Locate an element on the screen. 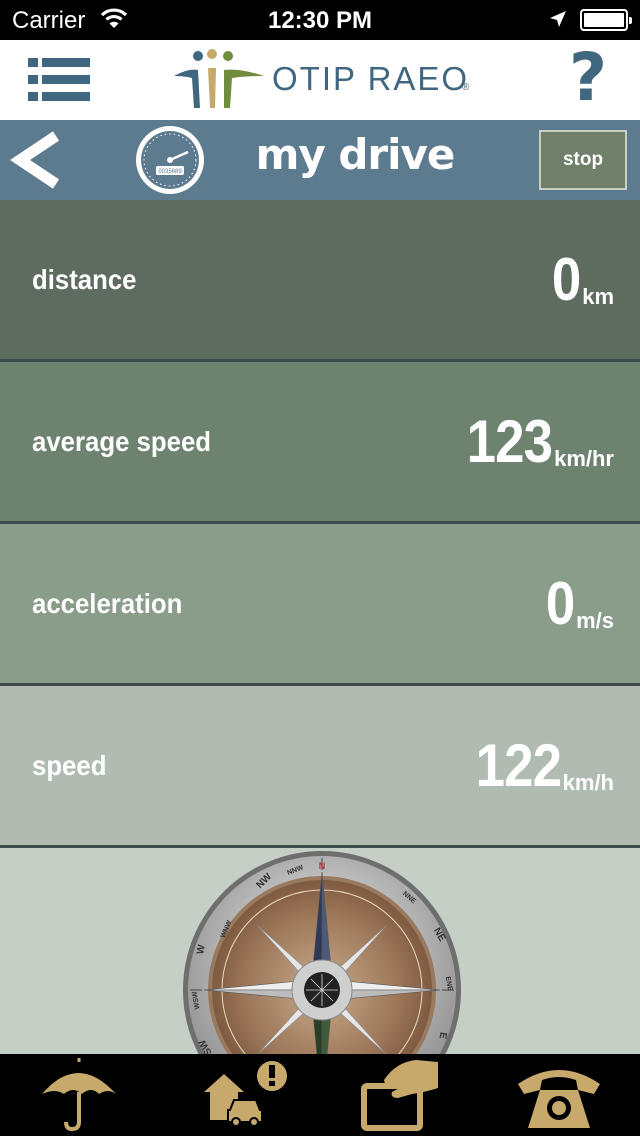 The width and height of the screenshot is (640, 1136). metric-average-speed: average speed 123 km/hr is located at coordinates (320, 443).